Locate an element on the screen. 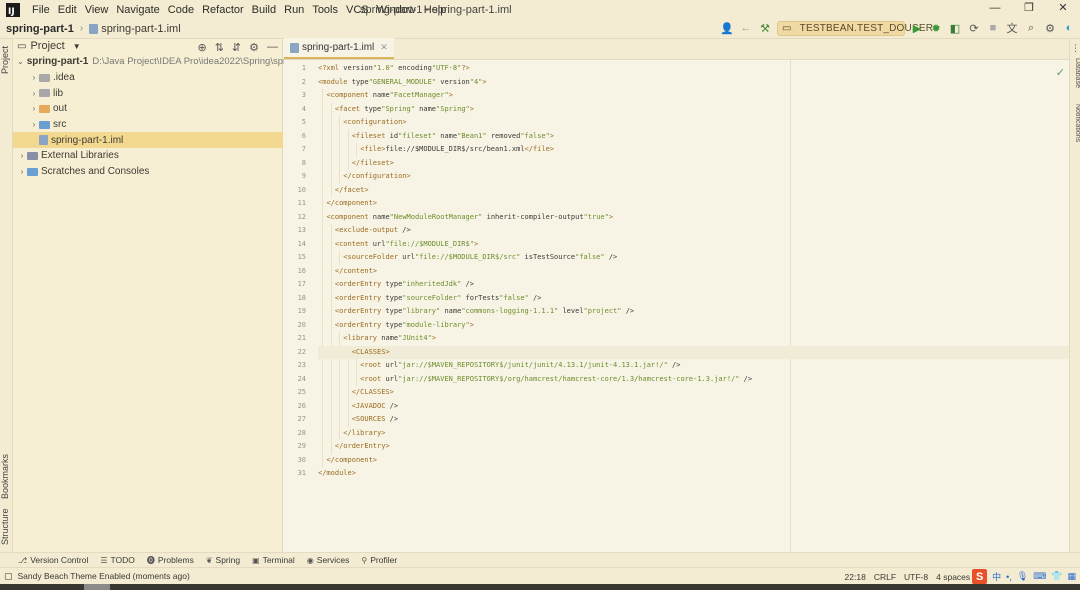 The height and width of the screenshot is (590, 1080). menu-refactor: Refactor is located at coordinates (223, 10).